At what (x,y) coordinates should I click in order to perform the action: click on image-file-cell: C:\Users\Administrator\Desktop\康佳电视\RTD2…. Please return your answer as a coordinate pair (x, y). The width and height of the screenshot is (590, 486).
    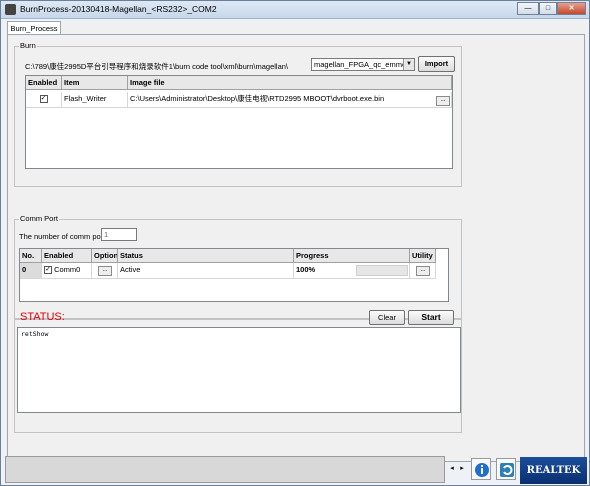
    Looking at the image, I should click on (290, 100).